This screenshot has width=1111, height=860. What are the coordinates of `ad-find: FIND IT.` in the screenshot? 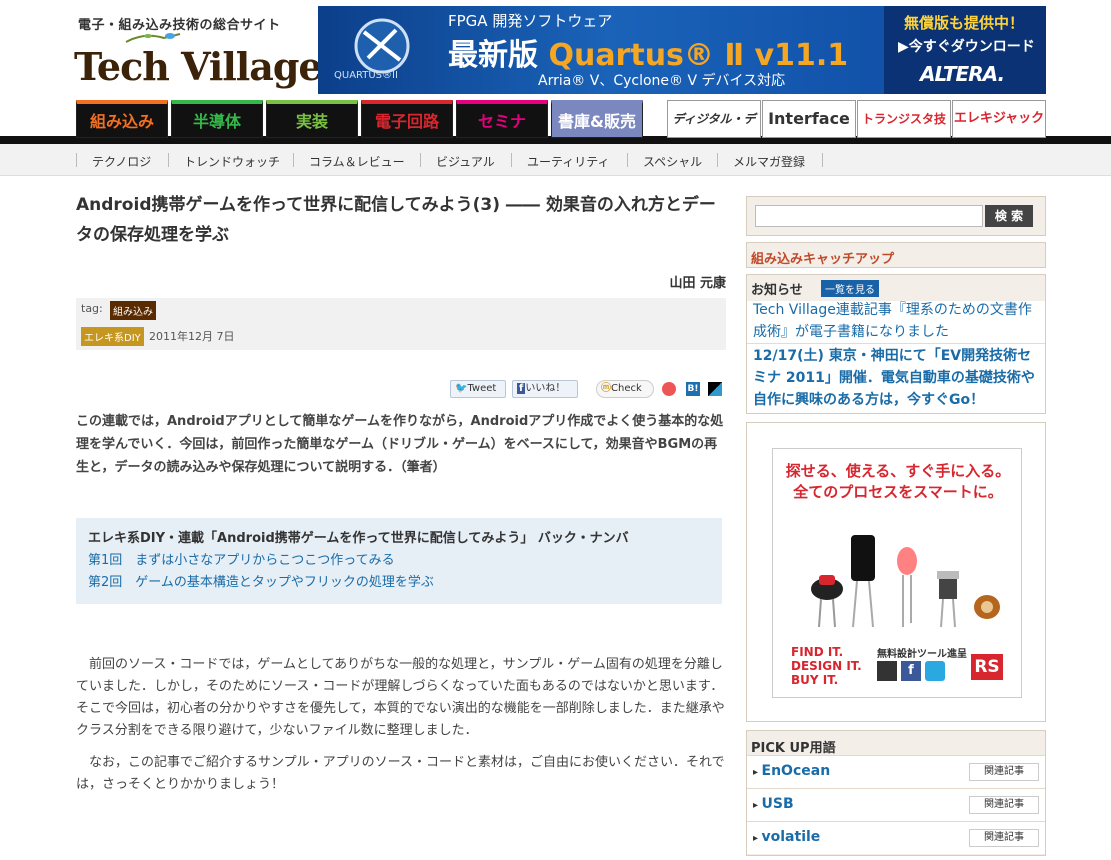 It's located at (817, 652).